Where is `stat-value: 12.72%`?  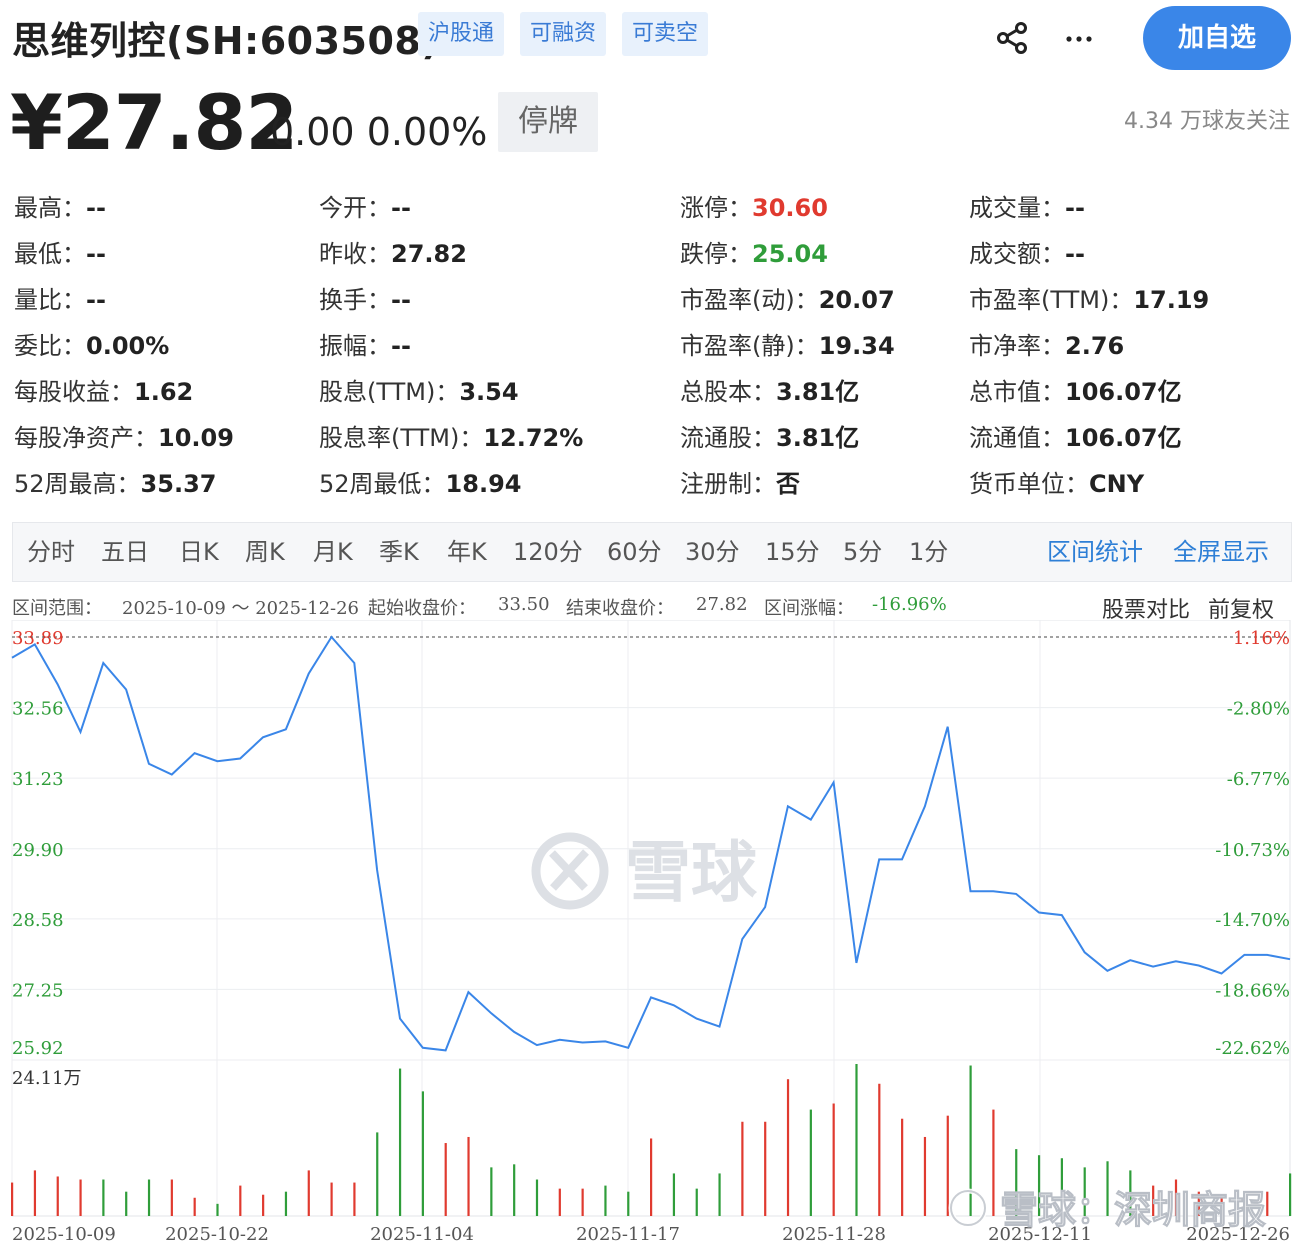 stat-value: 12.72% is located at coordinates (533, 438).